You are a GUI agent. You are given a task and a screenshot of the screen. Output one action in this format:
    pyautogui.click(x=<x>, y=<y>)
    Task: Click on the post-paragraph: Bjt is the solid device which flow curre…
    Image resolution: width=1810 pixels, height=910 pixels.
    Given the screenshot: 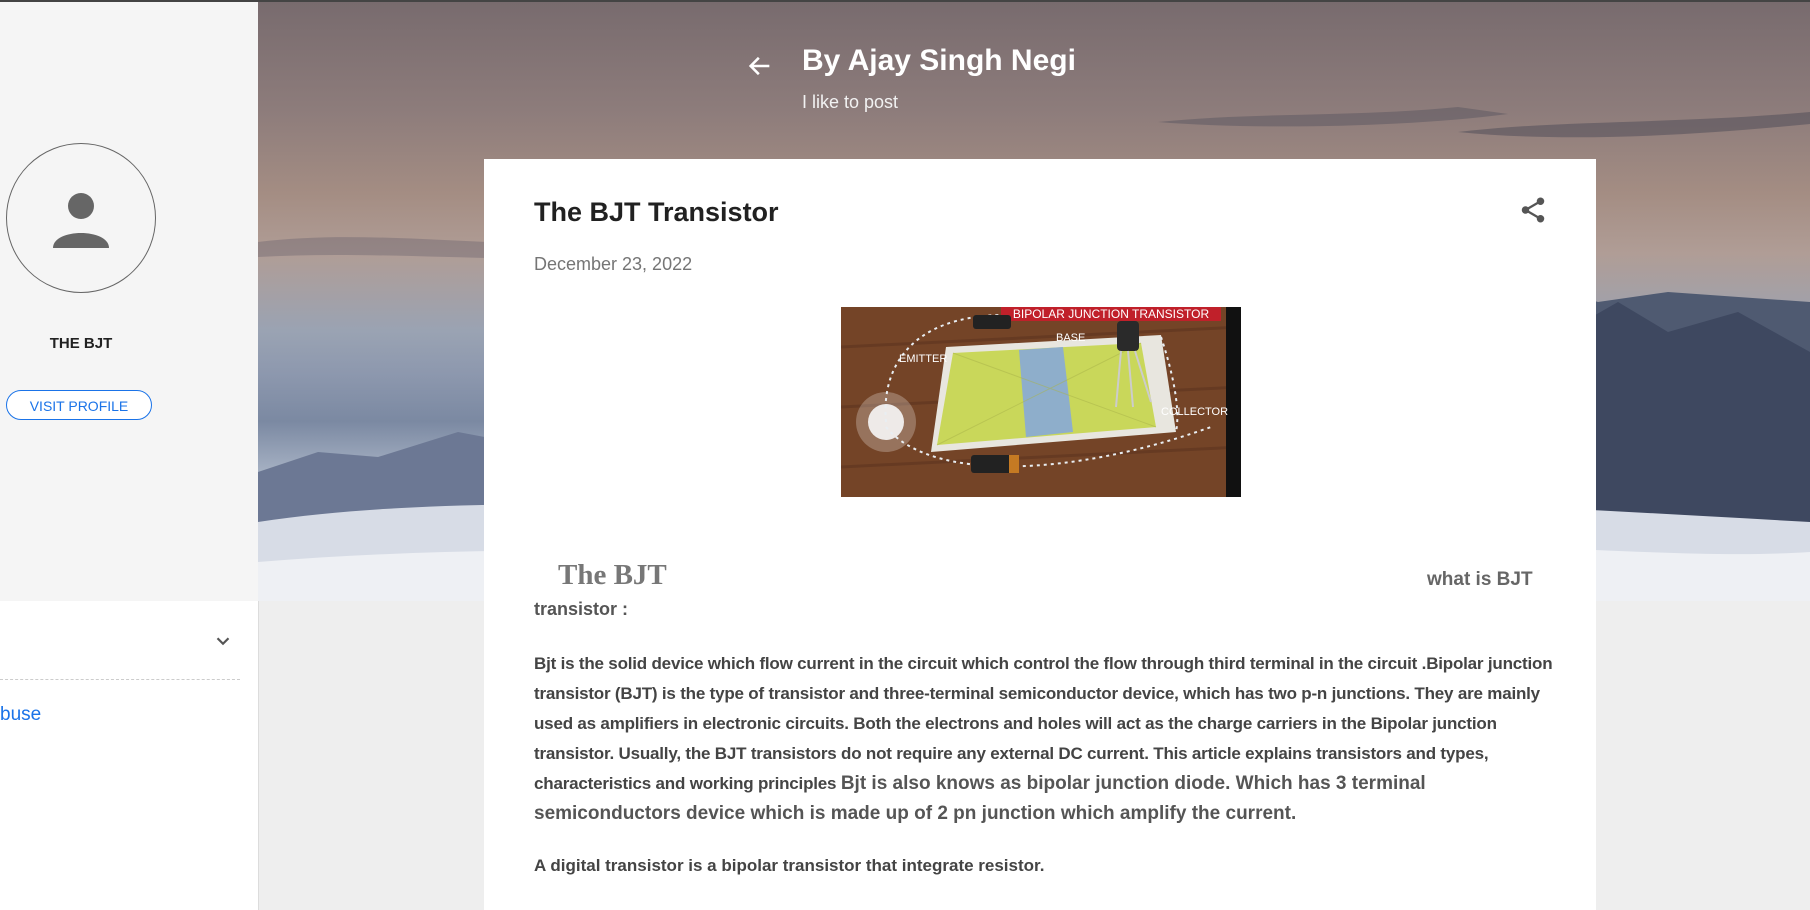 What is the action you would take?
    pyautogui.click(x=1049, y=739)
    